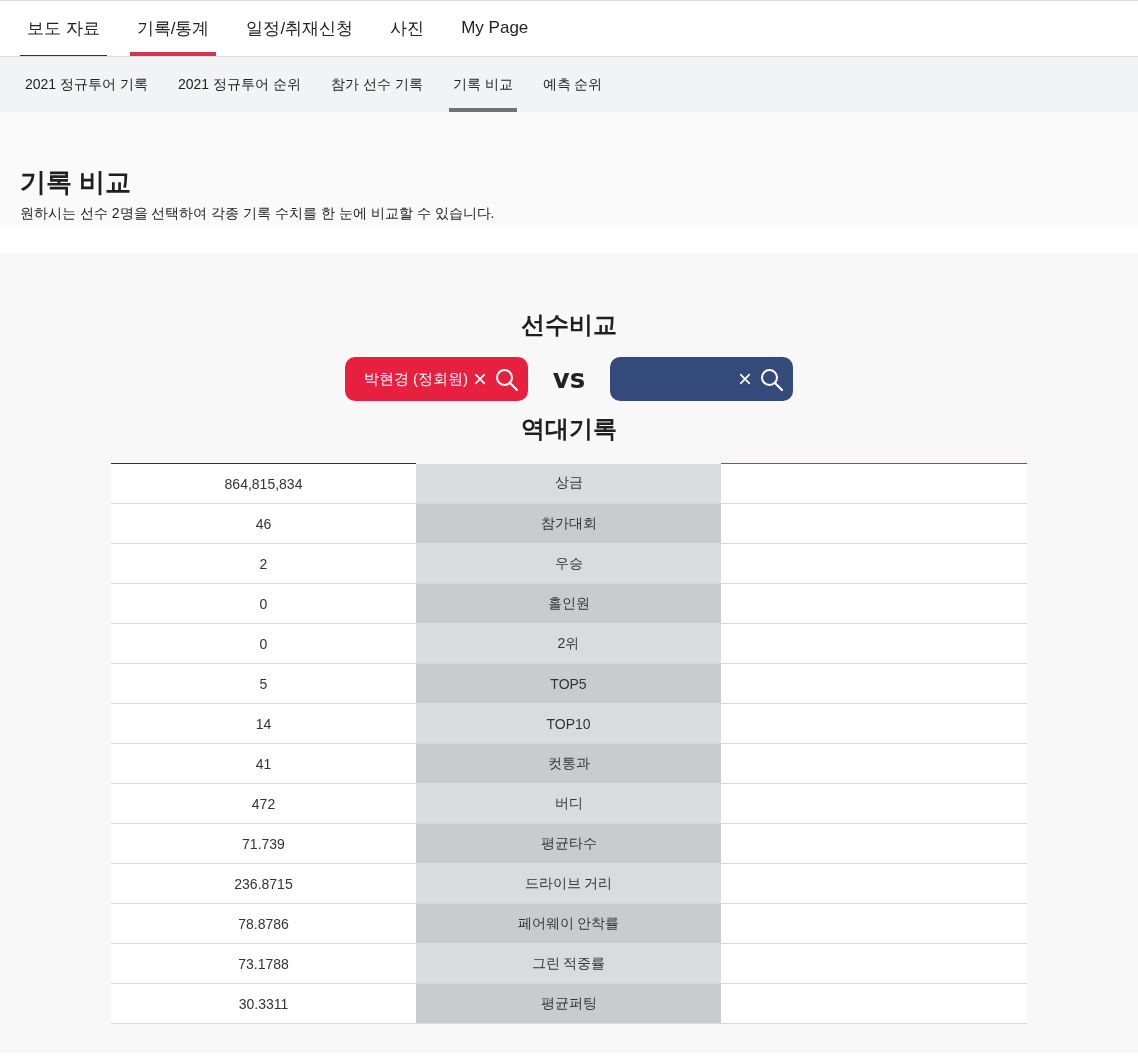  Describe the element at coordinates (263, 843) in the screenshot. I see `table-cell: 71.739` at that location.